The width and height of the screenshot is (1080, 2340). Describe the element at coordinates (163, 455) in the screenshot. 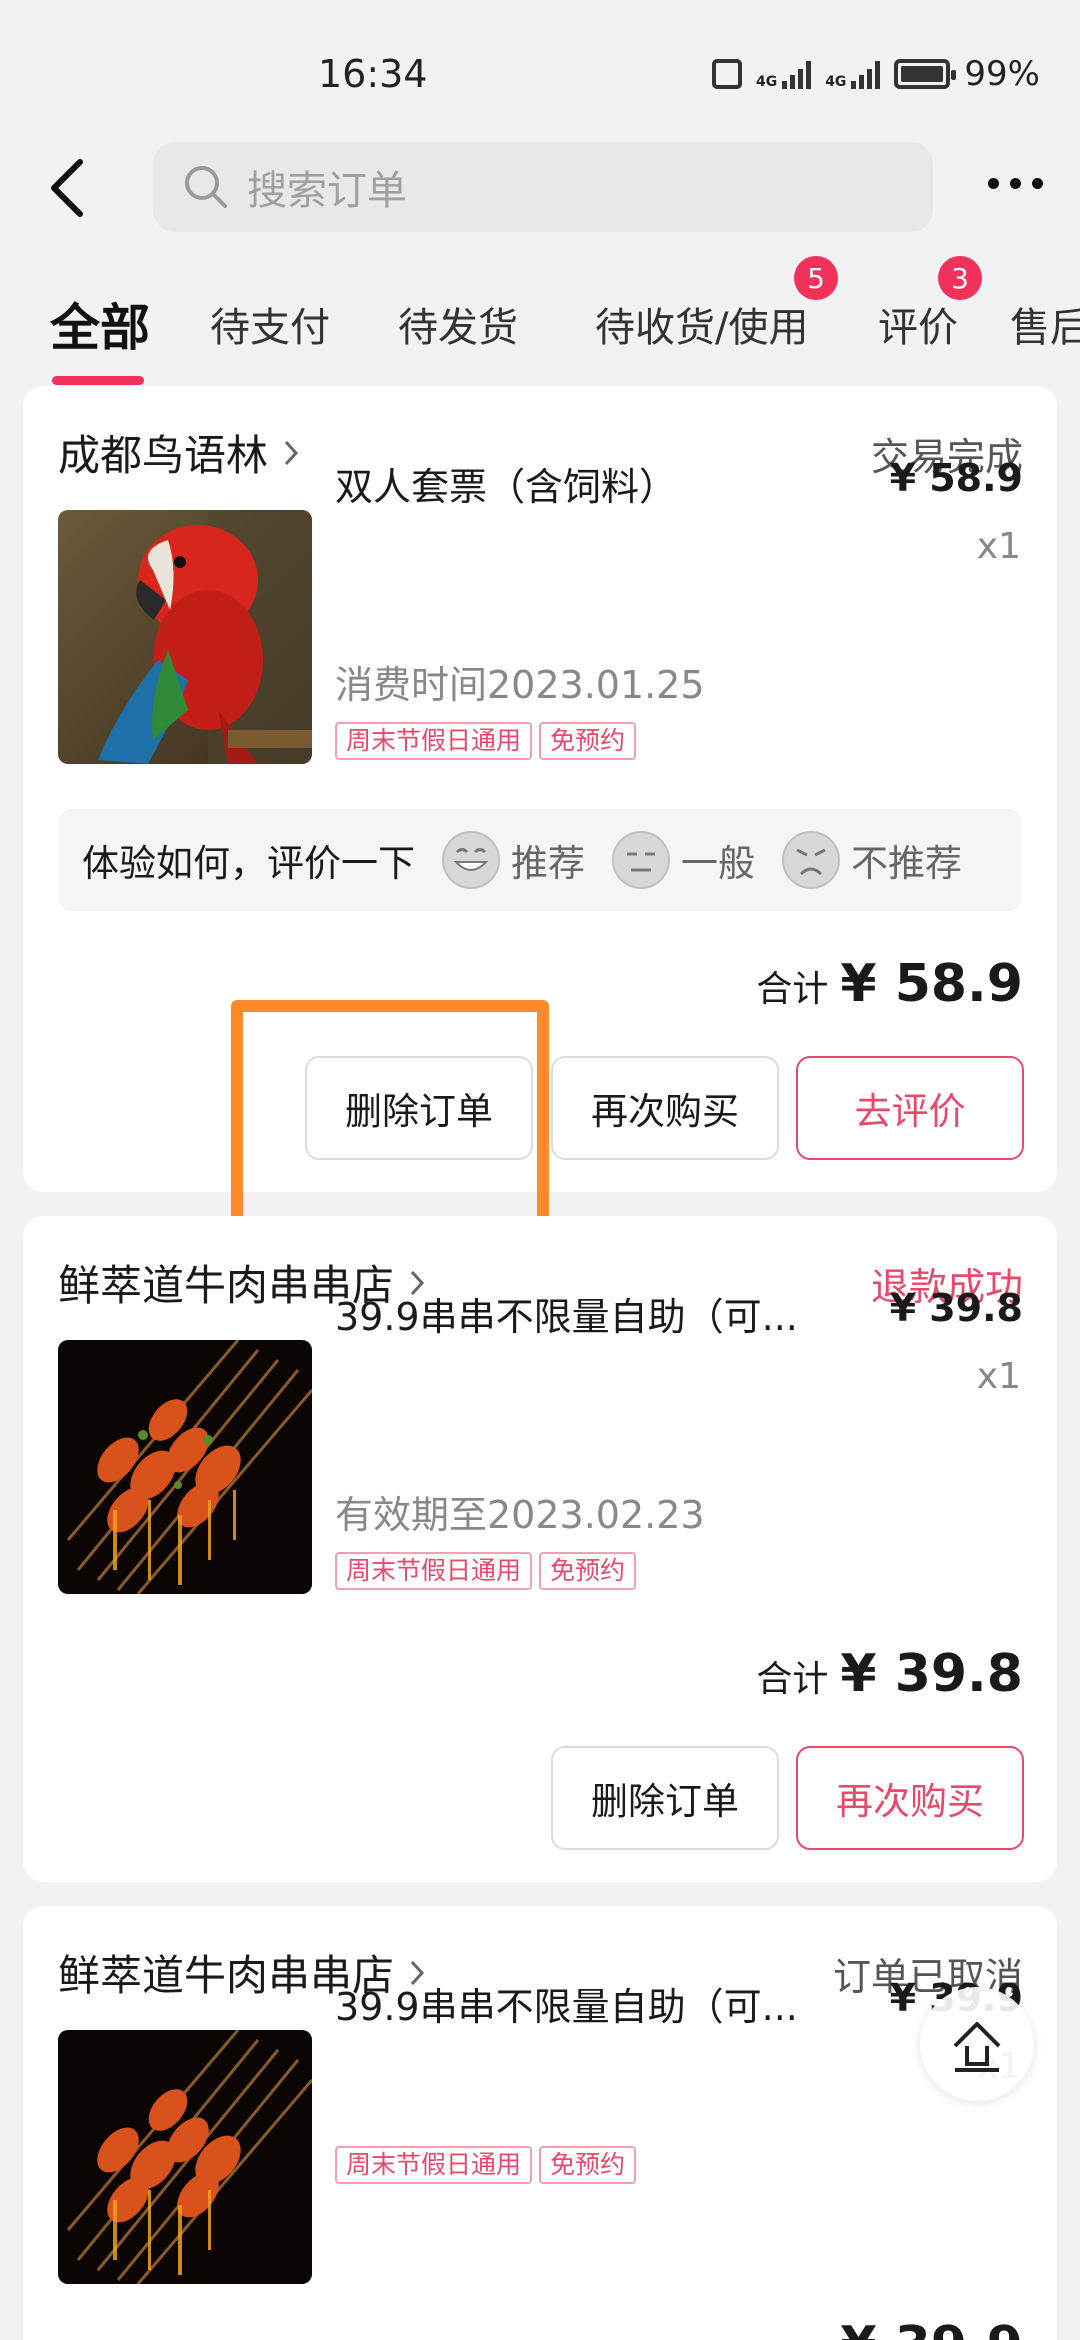

I see `shop-name: 成都鸟语林` at that location.